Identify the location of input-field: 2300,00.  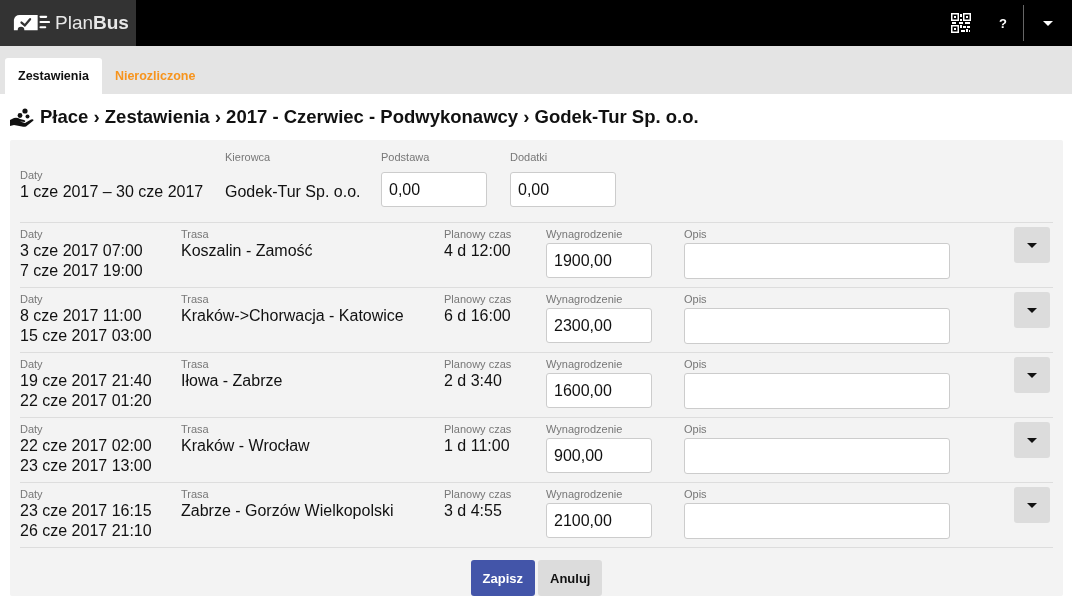
(599, 325).